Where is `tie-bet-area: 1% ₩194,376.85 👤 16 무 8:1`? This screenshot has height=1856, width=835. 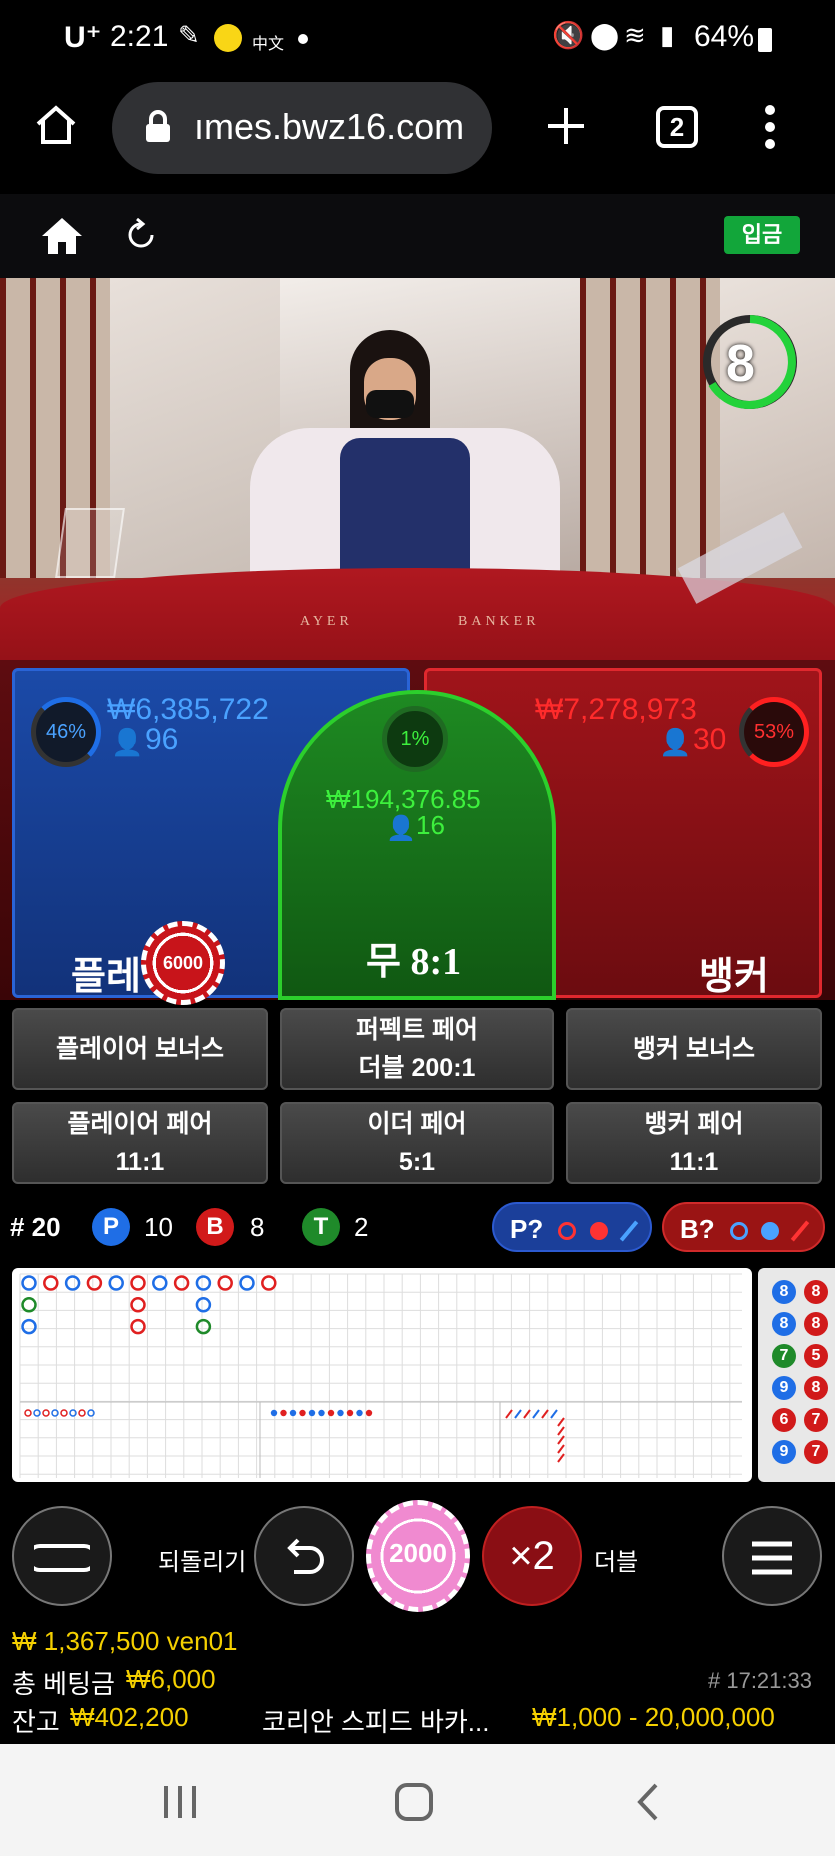 tie-bet-area: 1% ₩194,376.85 👤 16 무 8:1 is located at coordinates (417, 845).